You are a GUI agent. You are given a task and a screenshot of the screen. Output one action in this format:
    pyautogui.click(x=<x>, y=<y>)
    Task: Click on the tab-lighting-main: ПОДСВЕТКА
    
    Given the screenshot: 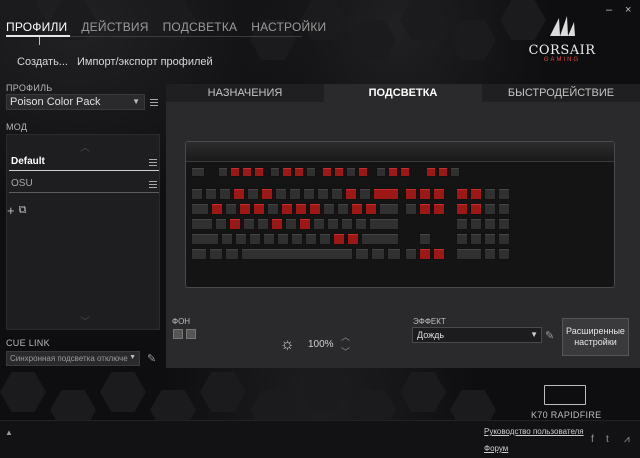 What is the action you would take?
    pyautogui.click(x=403, y=93)
    